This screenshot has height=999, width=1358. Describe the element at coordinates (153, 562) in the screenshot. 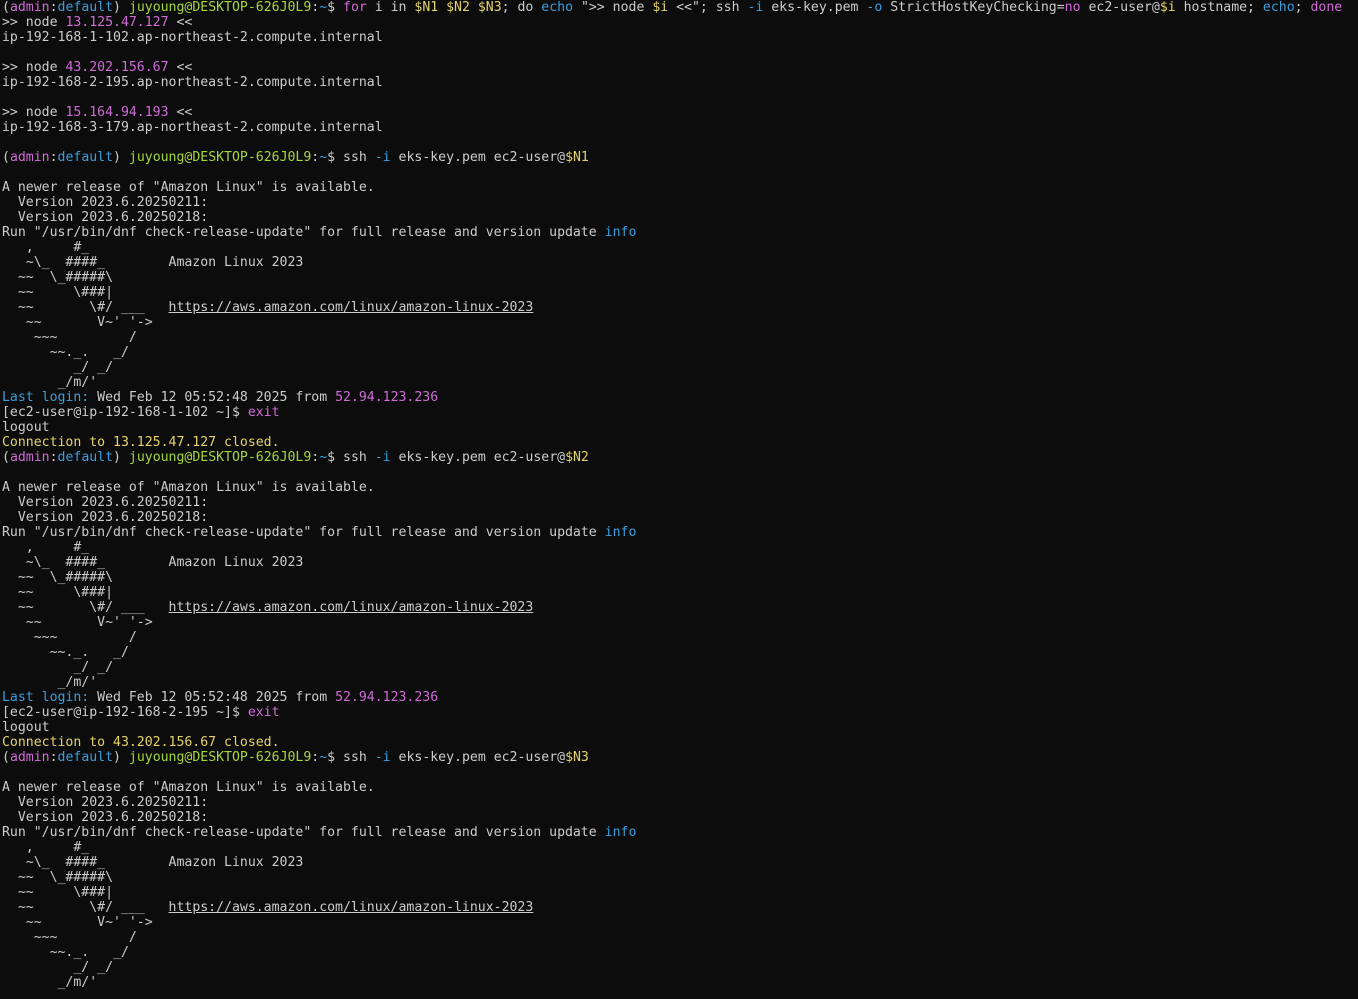

I see `terminal-text-span: ~\_ ####_ Amazon Linux 2023` at that location.